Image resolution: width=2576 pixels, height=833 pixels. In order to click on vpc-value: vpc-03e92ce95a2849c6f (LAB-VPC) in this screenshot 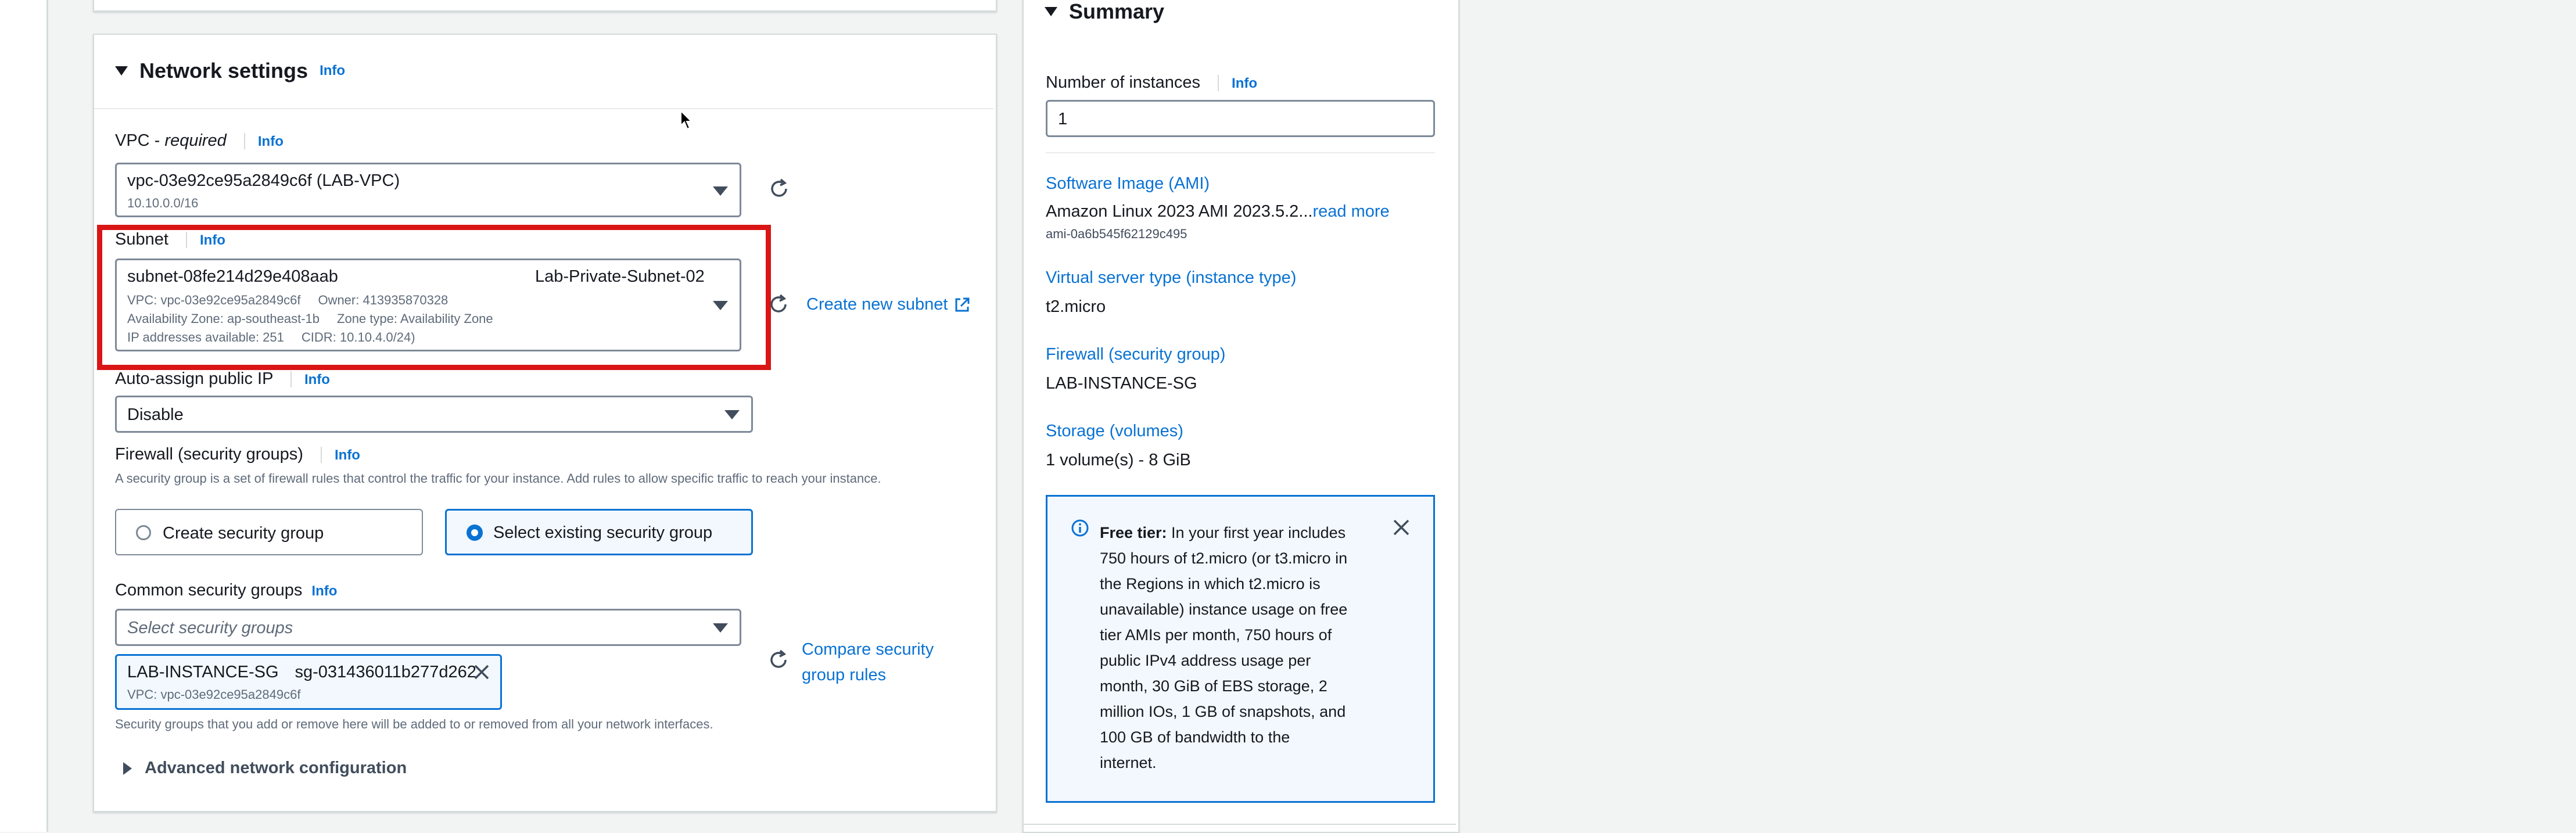, I will do `click(263, 180)`.